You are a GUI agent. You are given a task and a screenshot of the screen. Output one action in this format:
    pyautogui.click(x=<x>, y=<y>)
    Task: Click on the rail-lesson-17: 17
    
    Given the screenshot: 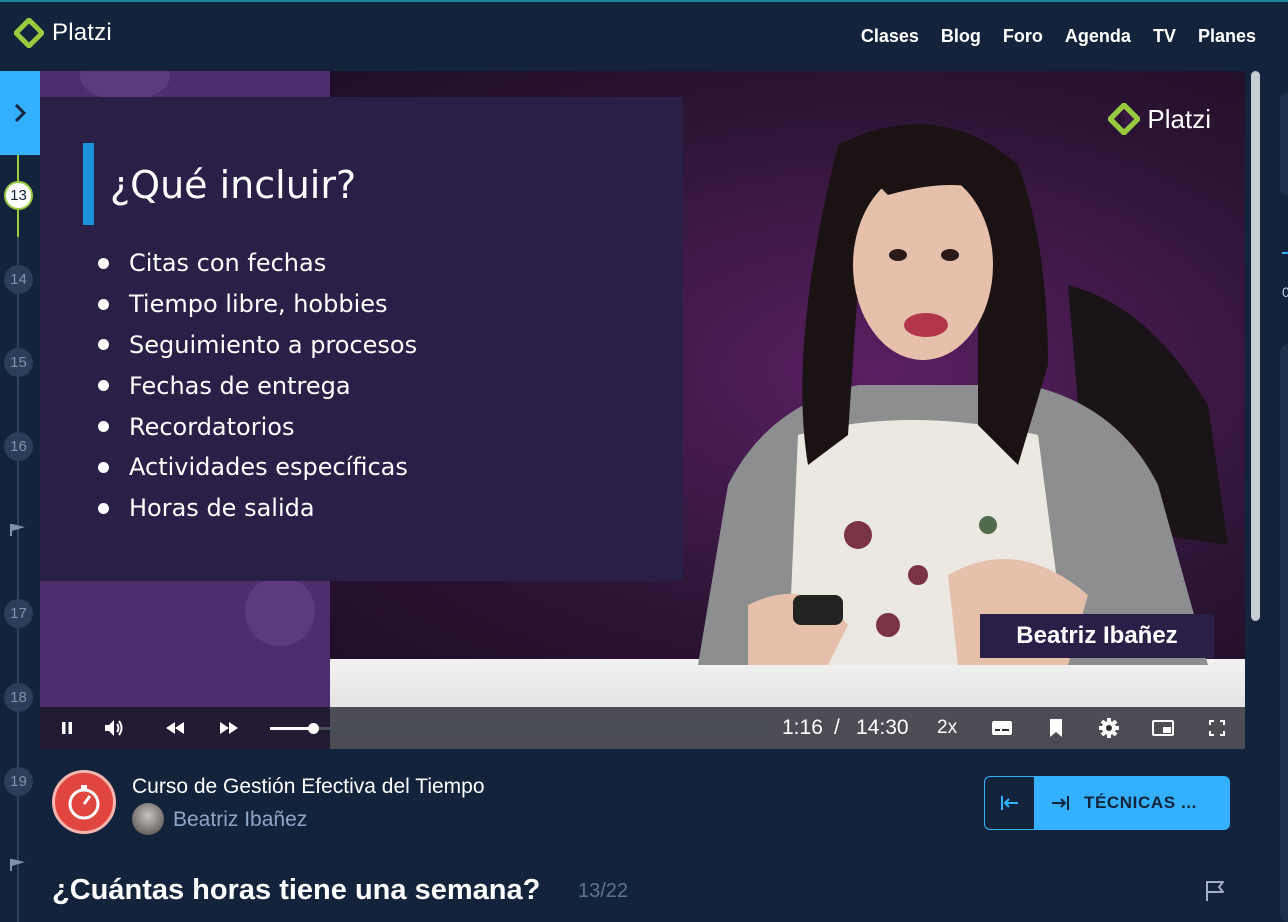 What is the action you would take?
    pyautogui.click(x=18, y=613)
    